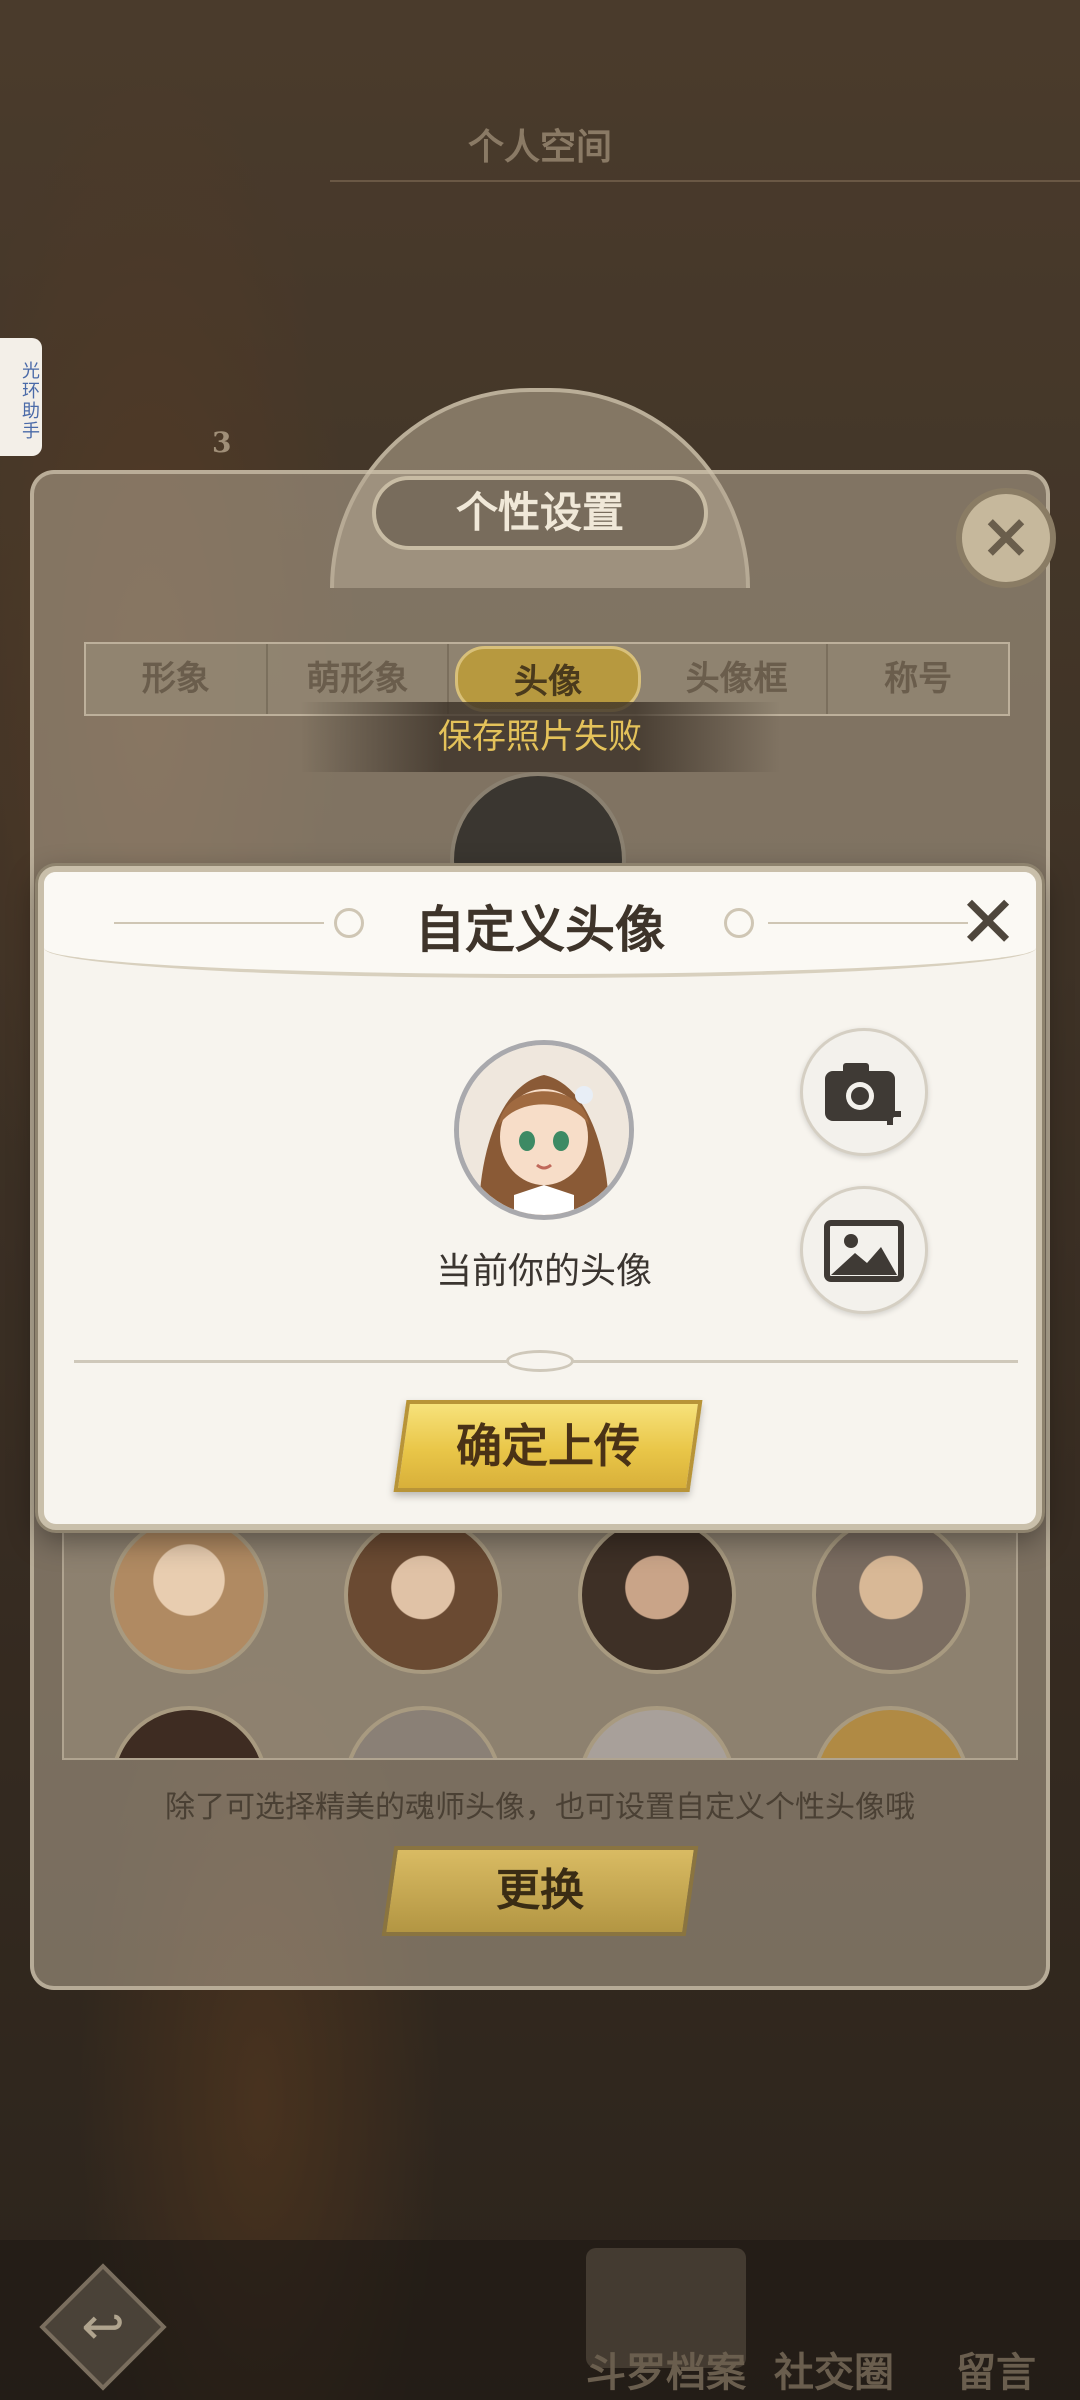 The width and height of the screenshot is (1080, 2400). I want to click on change-avatar-button: 更换, so click(540, 1891).